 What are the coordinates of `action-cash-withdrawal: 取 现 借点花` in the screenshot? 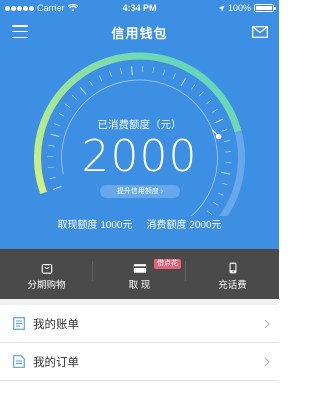 It's located at (139, 270).